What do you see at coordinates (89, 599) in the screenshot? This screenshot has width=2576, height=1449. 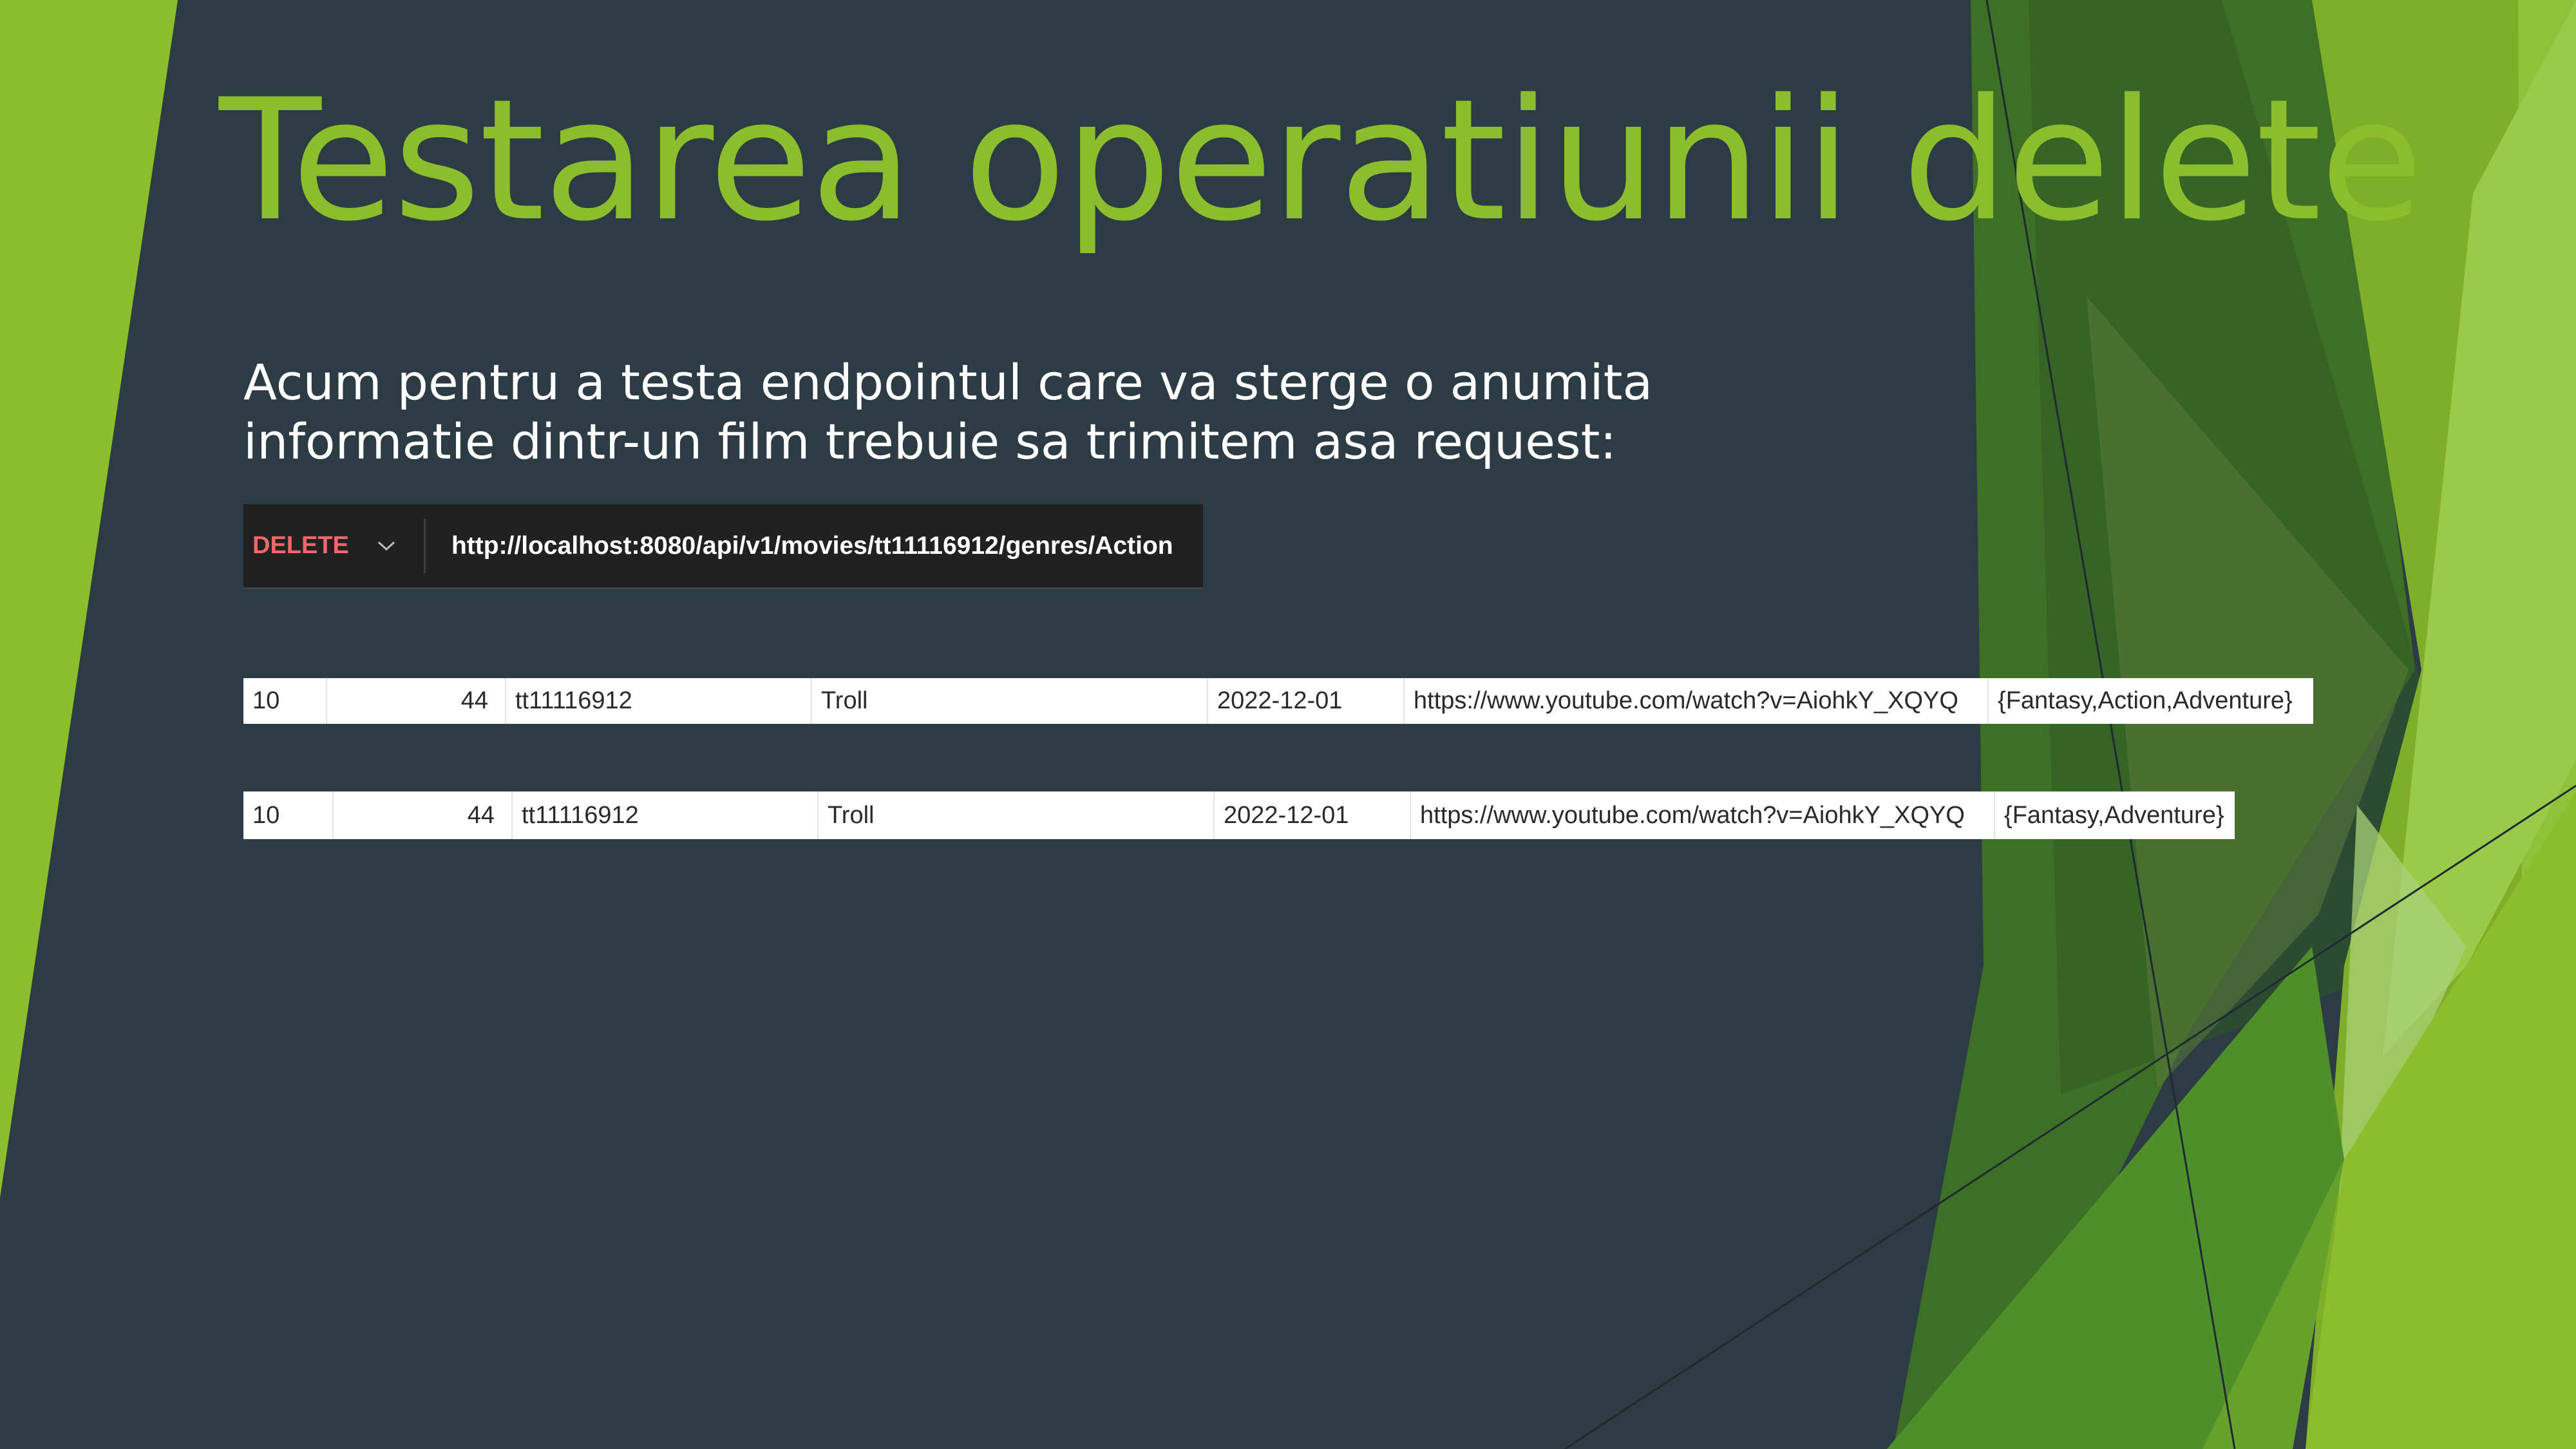 I see `left-green-shape` at bounding box center [89, 599].